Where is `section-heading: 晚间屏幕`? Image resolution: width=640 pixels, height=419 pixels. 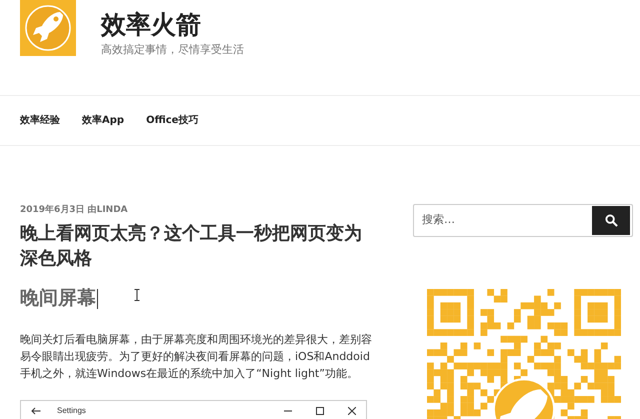 section-heading: 晚间屏幕 is located at coordinates (58, 299).